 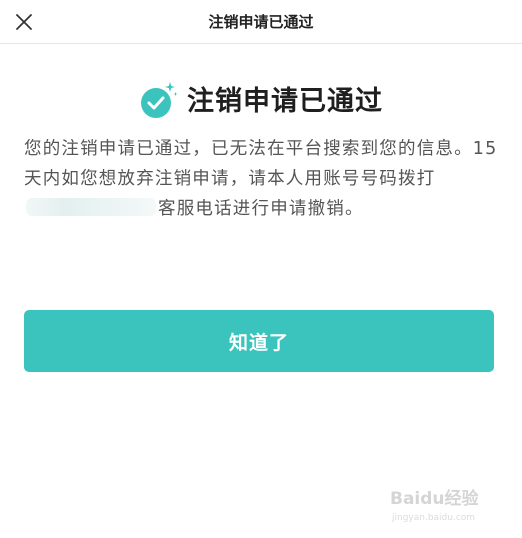 I want to click on close-button, so click(x=24, y=22).